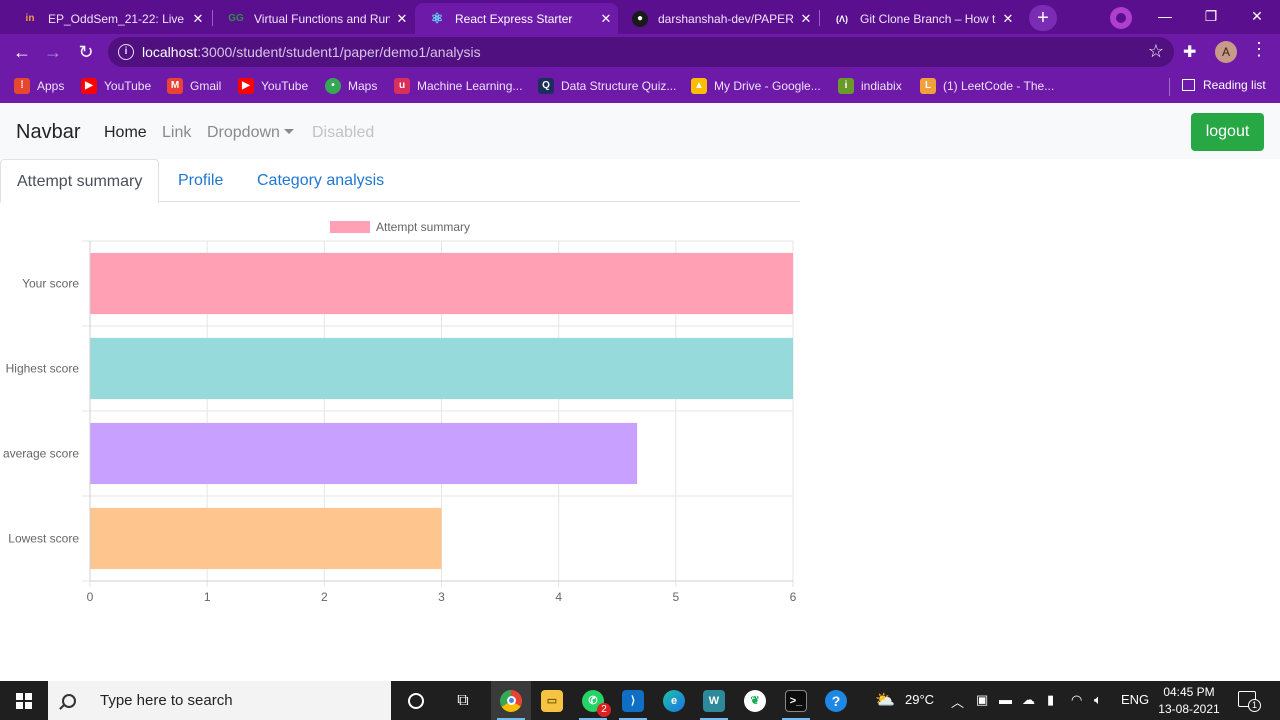 The width and height of the screenshot is (1280, 720). Describe the element at coordinates (126, 52) in the screenshot. I see `site-info-icon: i` at that location.